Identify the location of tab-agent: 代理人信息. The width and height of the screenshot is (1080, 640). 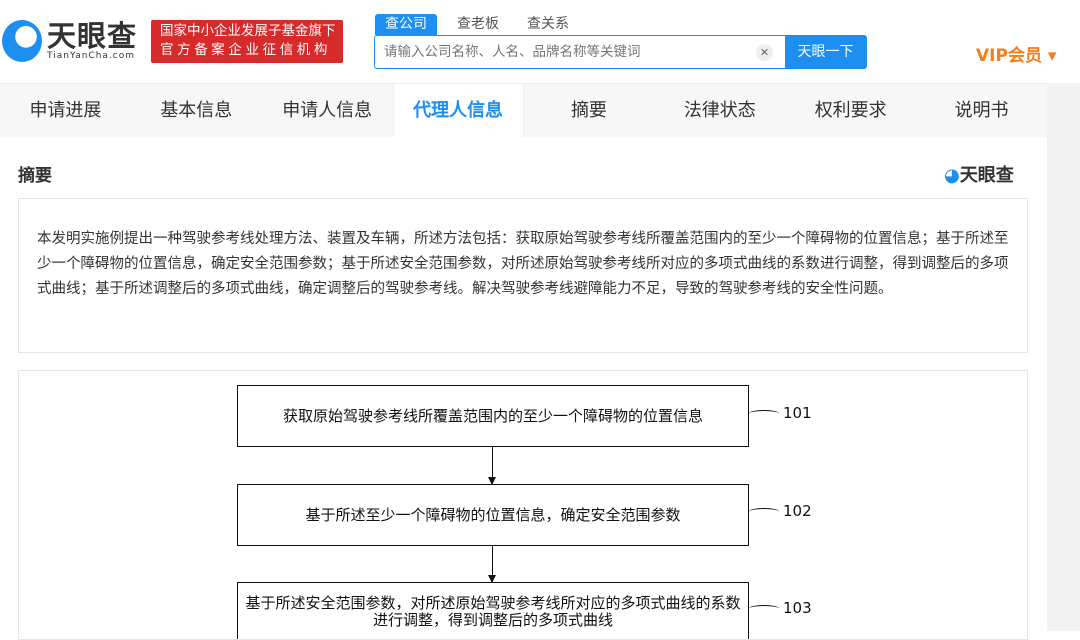
(458, 110).